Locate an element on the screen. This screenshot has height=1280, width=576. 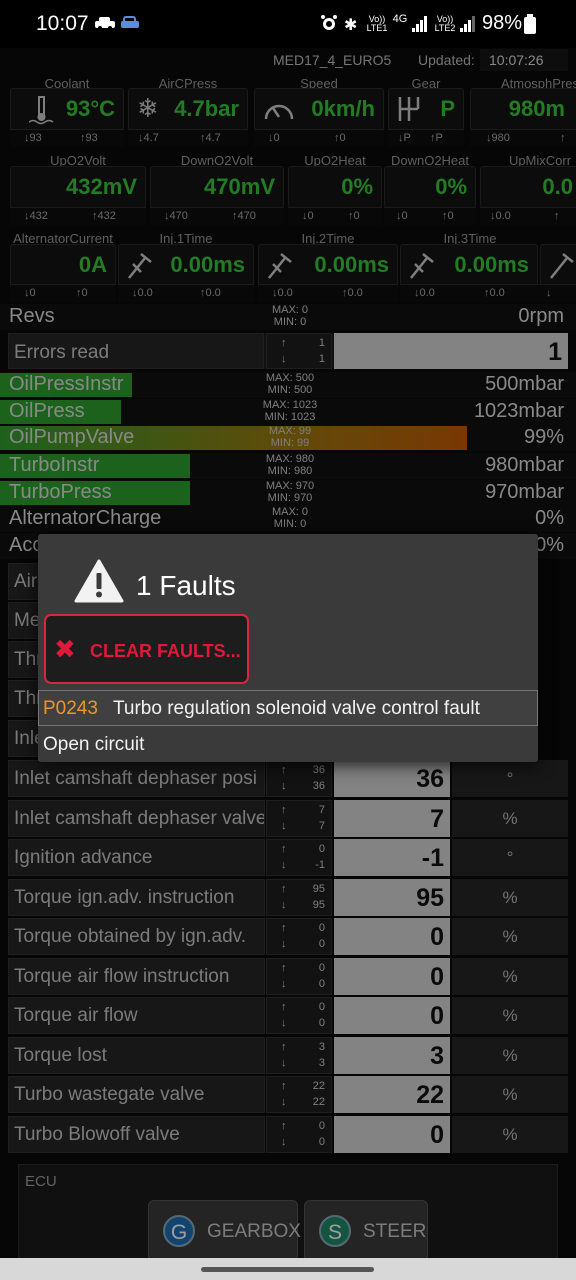
car-notification-icon is located at coordinates (105, 23).